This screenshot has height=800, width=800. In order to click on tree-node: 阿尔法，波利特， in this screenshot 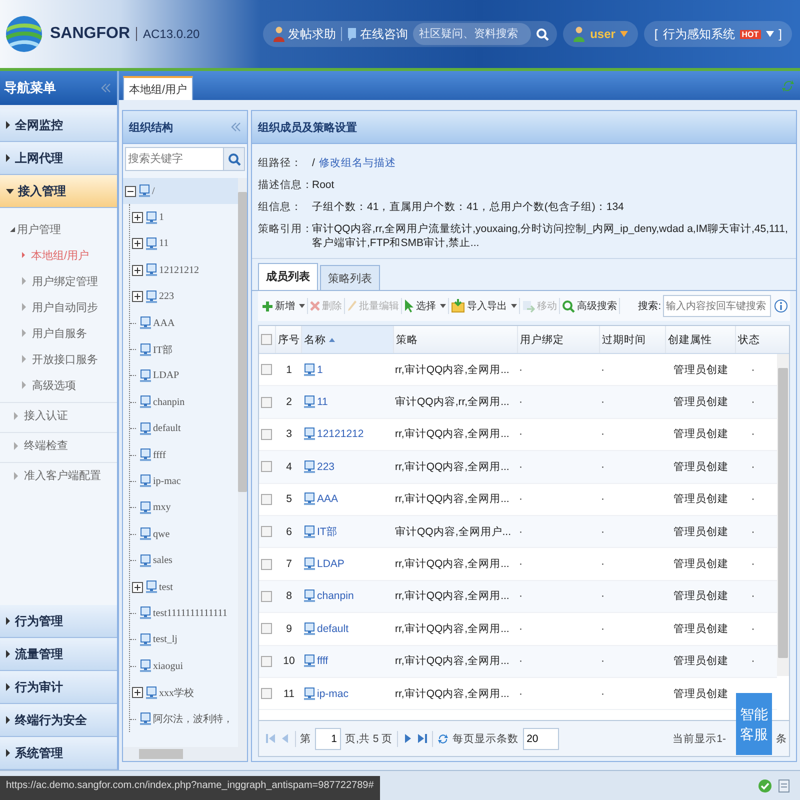, I will do `click(184, 719)`.